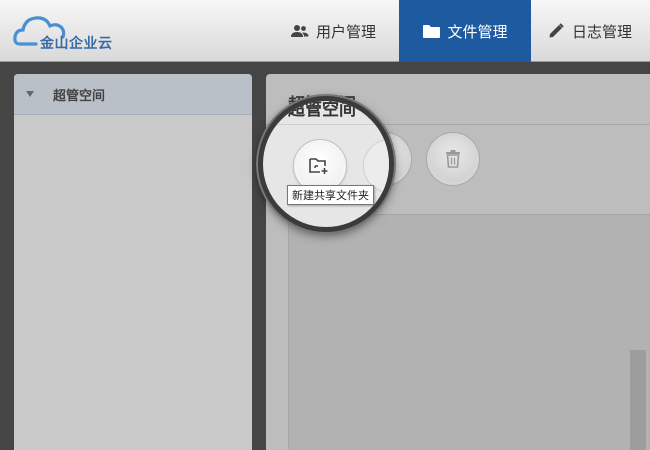  Describe the element at coordinates (431, 31) in the screenshot. I see `folder-icon` at that location.